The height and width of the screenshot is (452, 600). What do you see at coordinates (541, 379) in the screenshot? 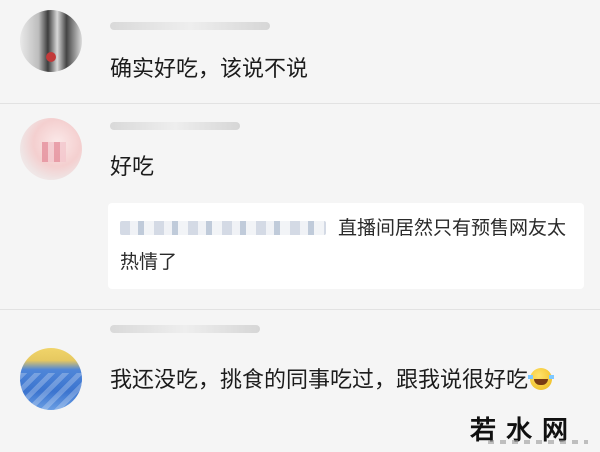
I see `laughing-tears-emoji-icon` at bounding box center [541, 379].